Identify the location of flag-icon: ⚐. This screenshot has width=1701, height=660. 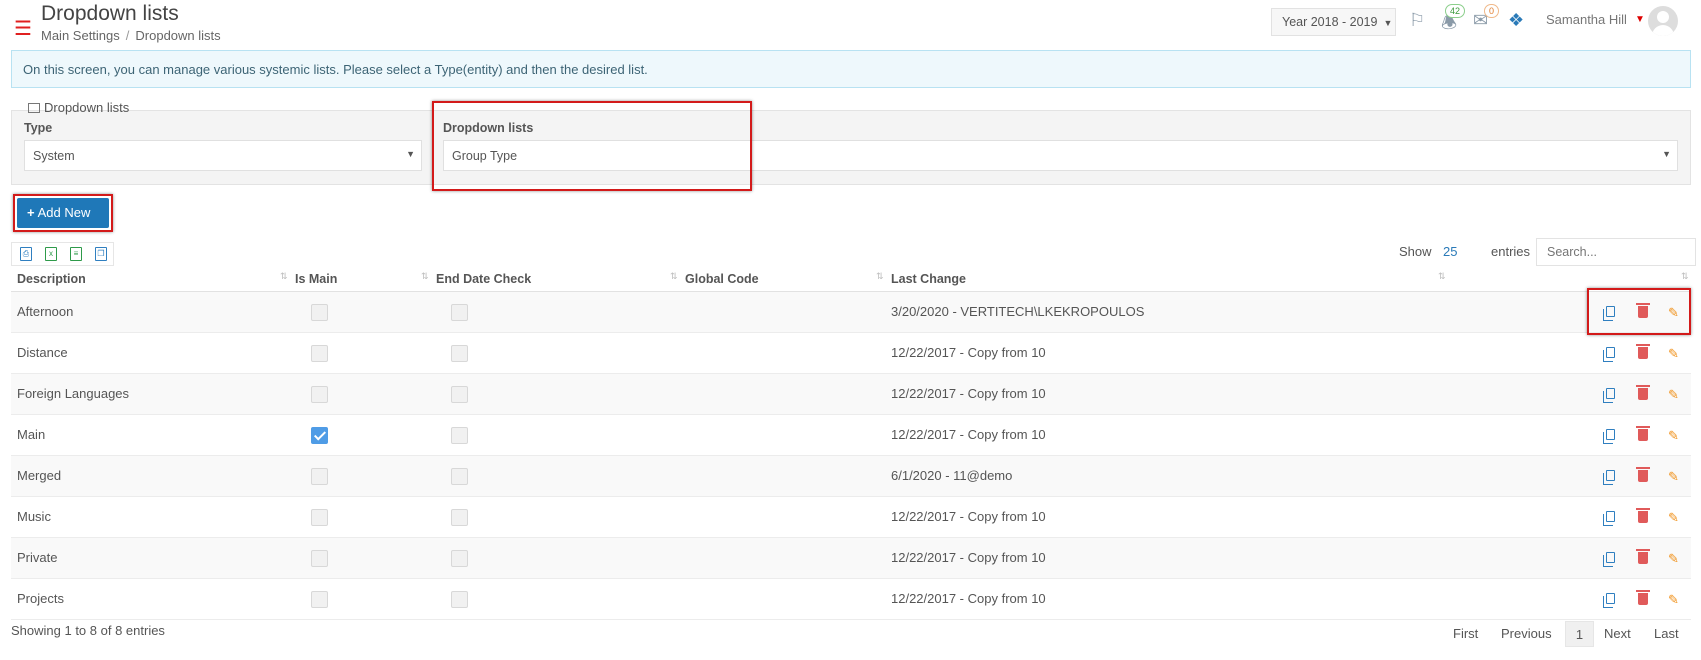
(1417, 20).